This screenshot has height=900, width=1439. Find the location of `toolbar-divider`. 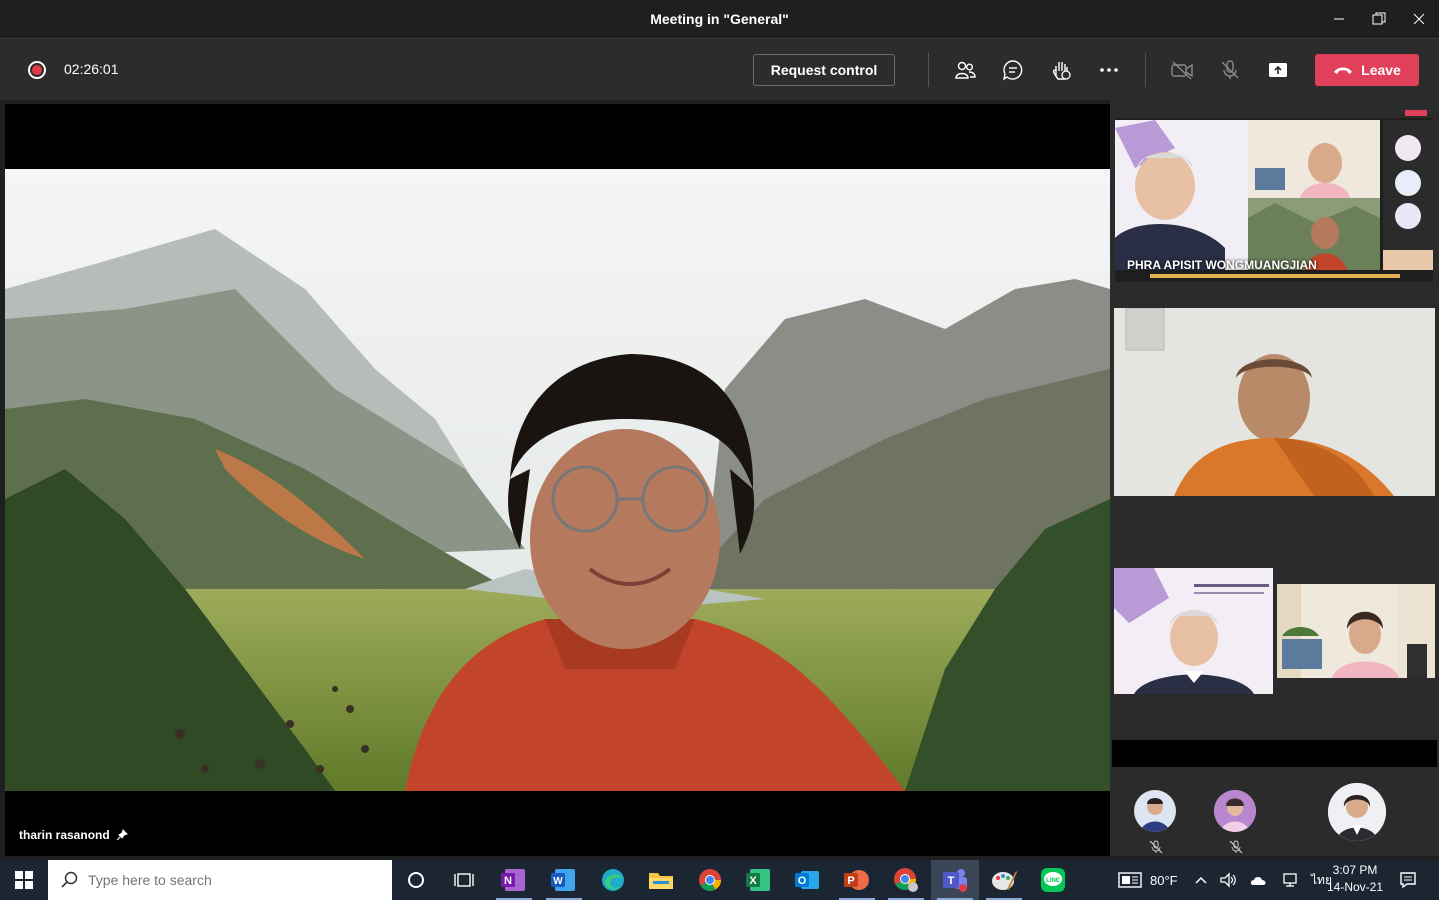

toolbar-divider is located at coordinates (1145, 70).